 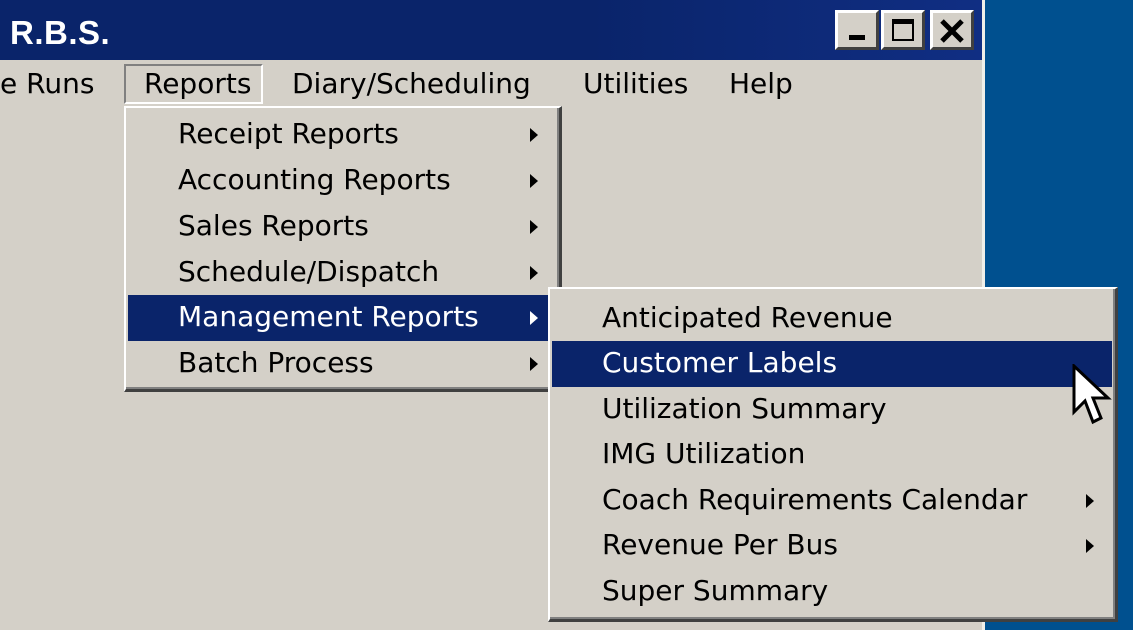 What do you see at coordinates (715, 590) in the screenshot?
I see `menu-item-label: Super Summary` at bounding box center [715, 590].